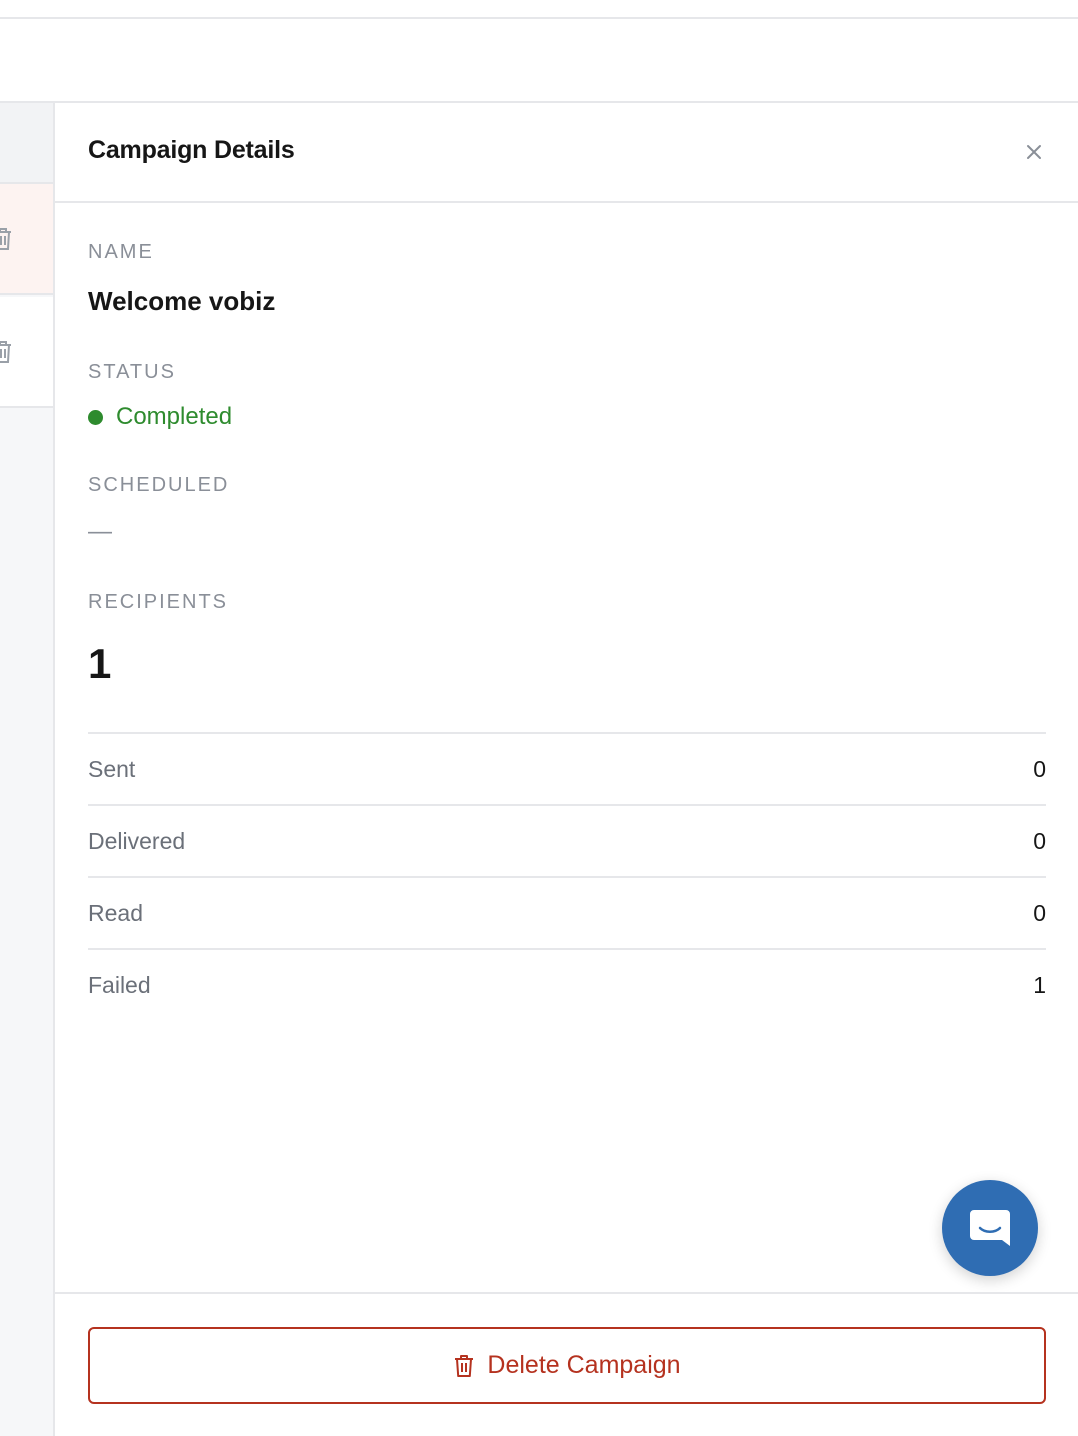 The height and width of the screenshot is (1436, 1078). Describe the element at coordinates (95, 417) in the screenshot. I see `status-dot-icon` at that location.